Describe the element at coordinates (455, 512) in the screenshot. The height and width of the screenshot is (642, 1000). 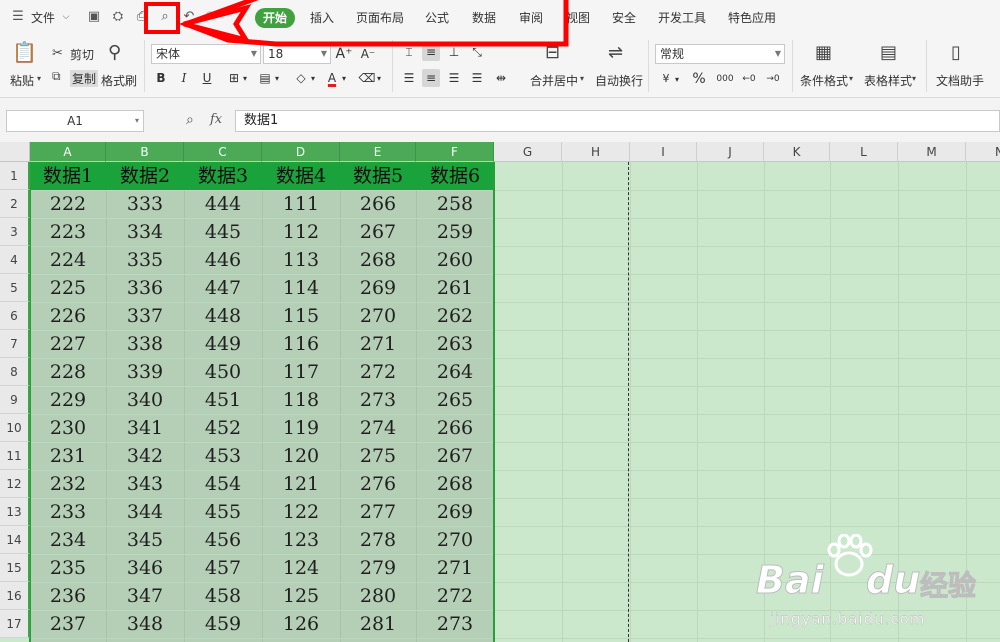
I see `table-cell: 269` at that location.